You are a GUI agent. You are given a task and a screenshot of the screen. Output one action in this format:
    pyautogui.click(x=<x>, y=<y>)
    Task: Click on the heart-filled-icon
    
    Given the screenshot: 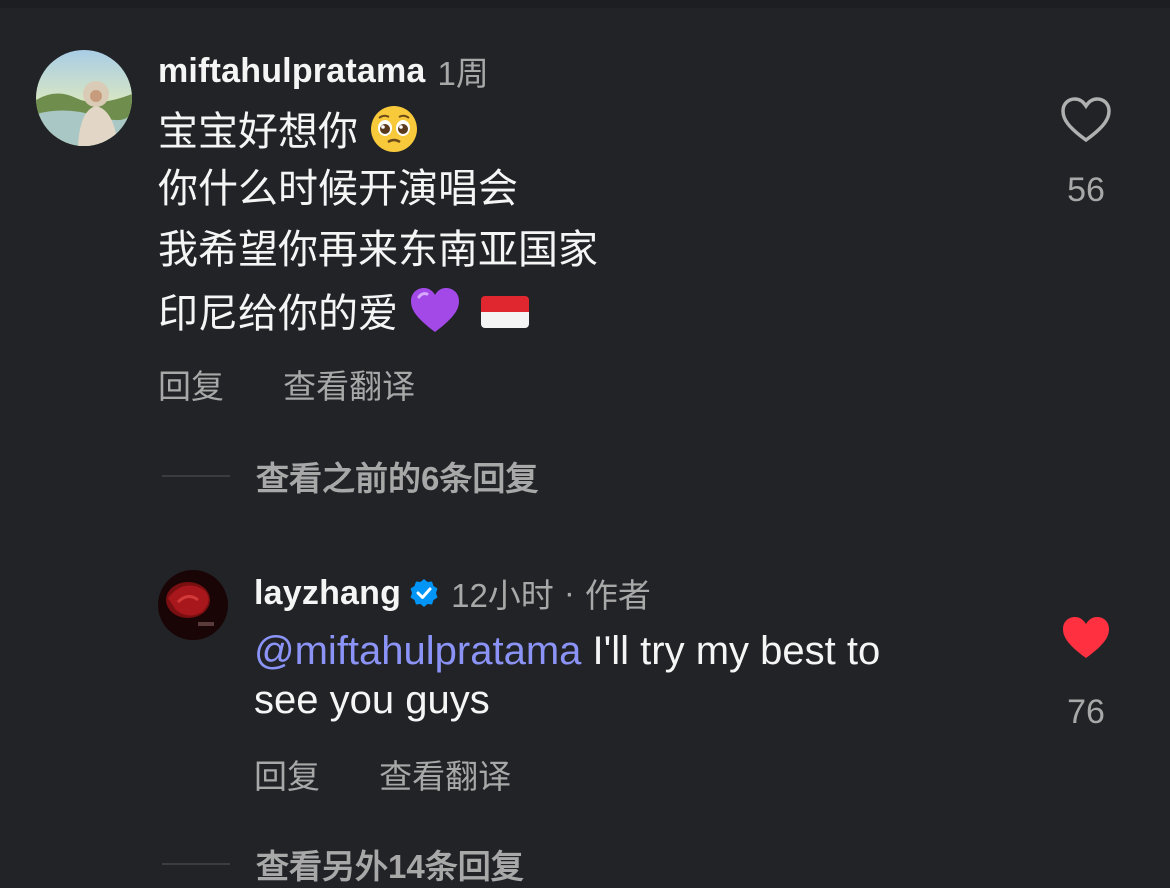 What is the action you would take?
    pyautogui.click(x=1086, y=640)
    